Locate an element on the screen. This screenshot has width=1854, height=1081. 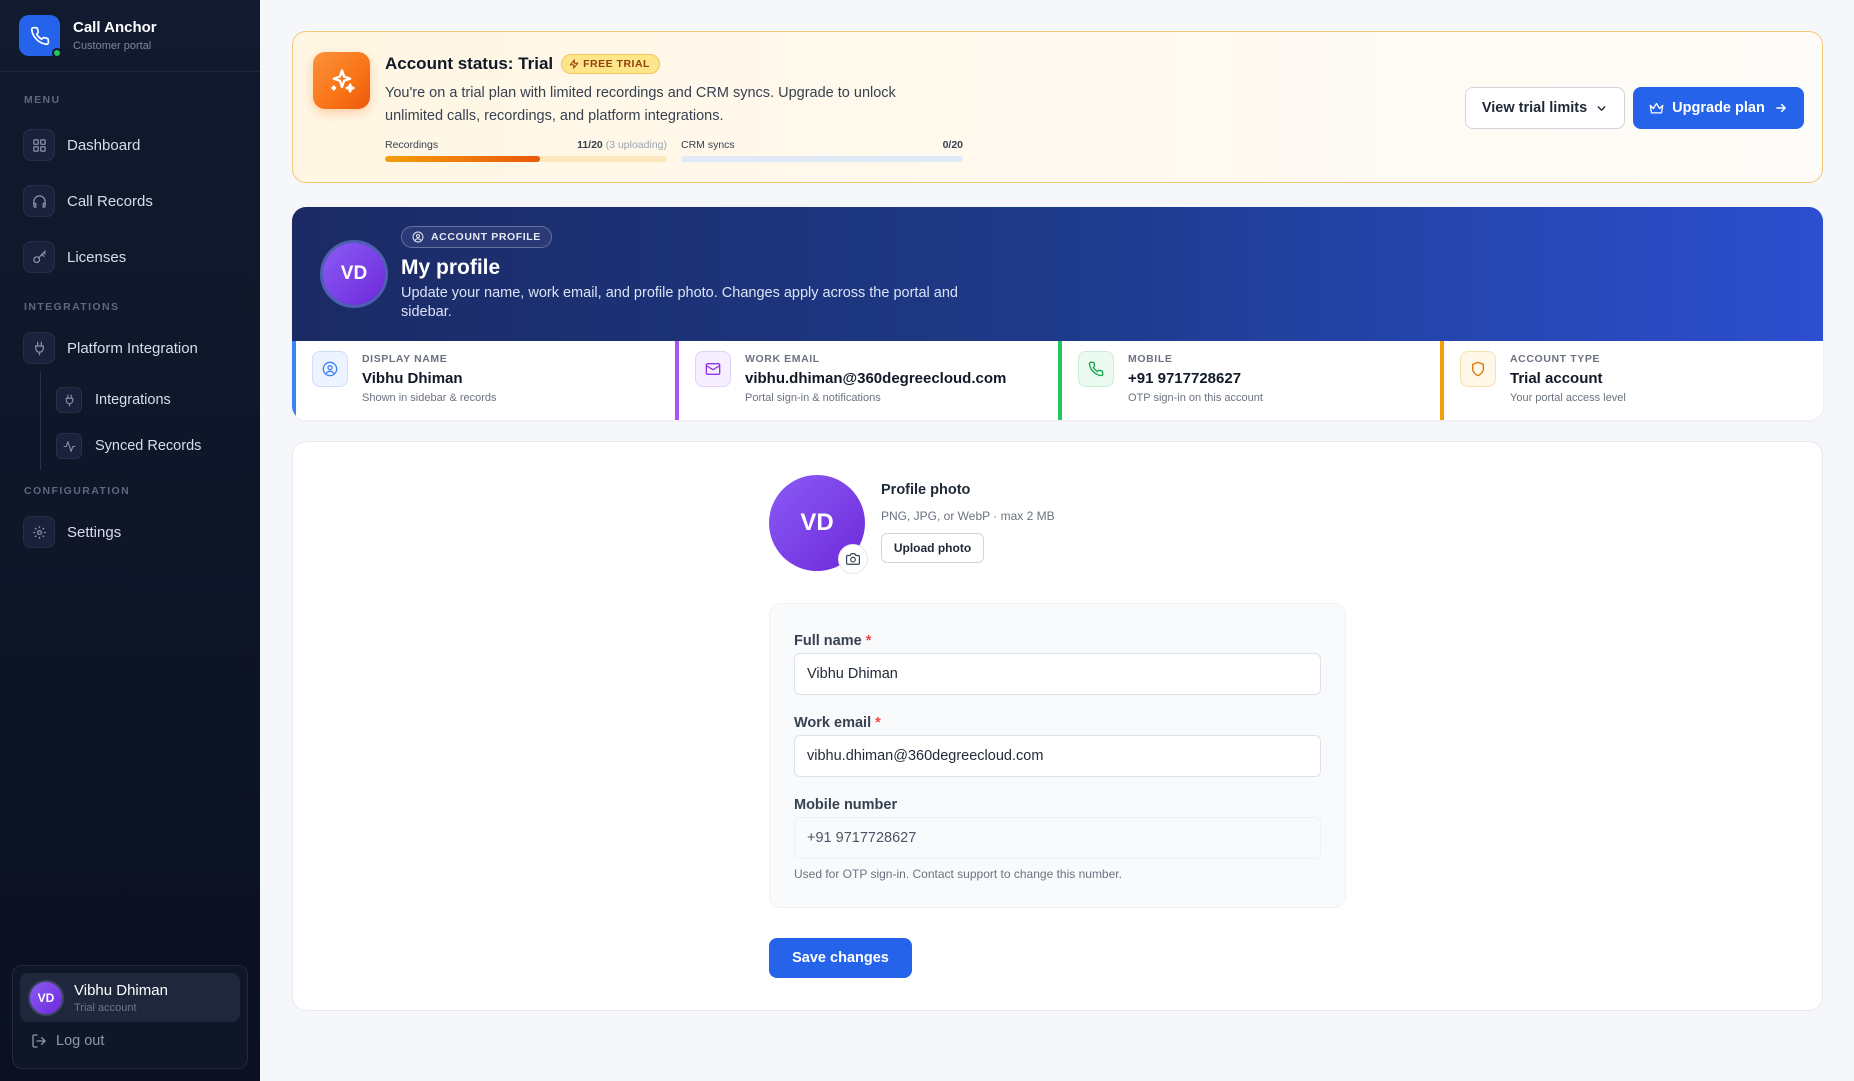
full-name-label: Full name * is located at coordinates (832, 641).